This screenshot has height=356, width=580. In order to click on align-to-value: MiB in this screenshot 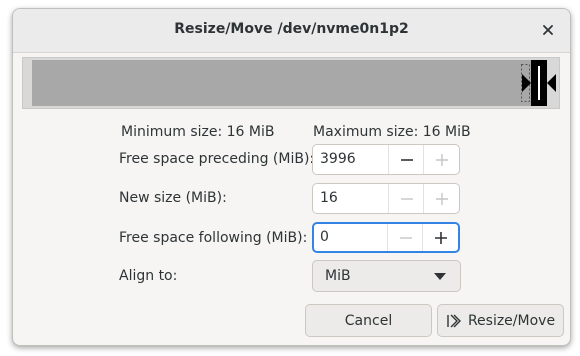, I will do `click(338, 276)`.